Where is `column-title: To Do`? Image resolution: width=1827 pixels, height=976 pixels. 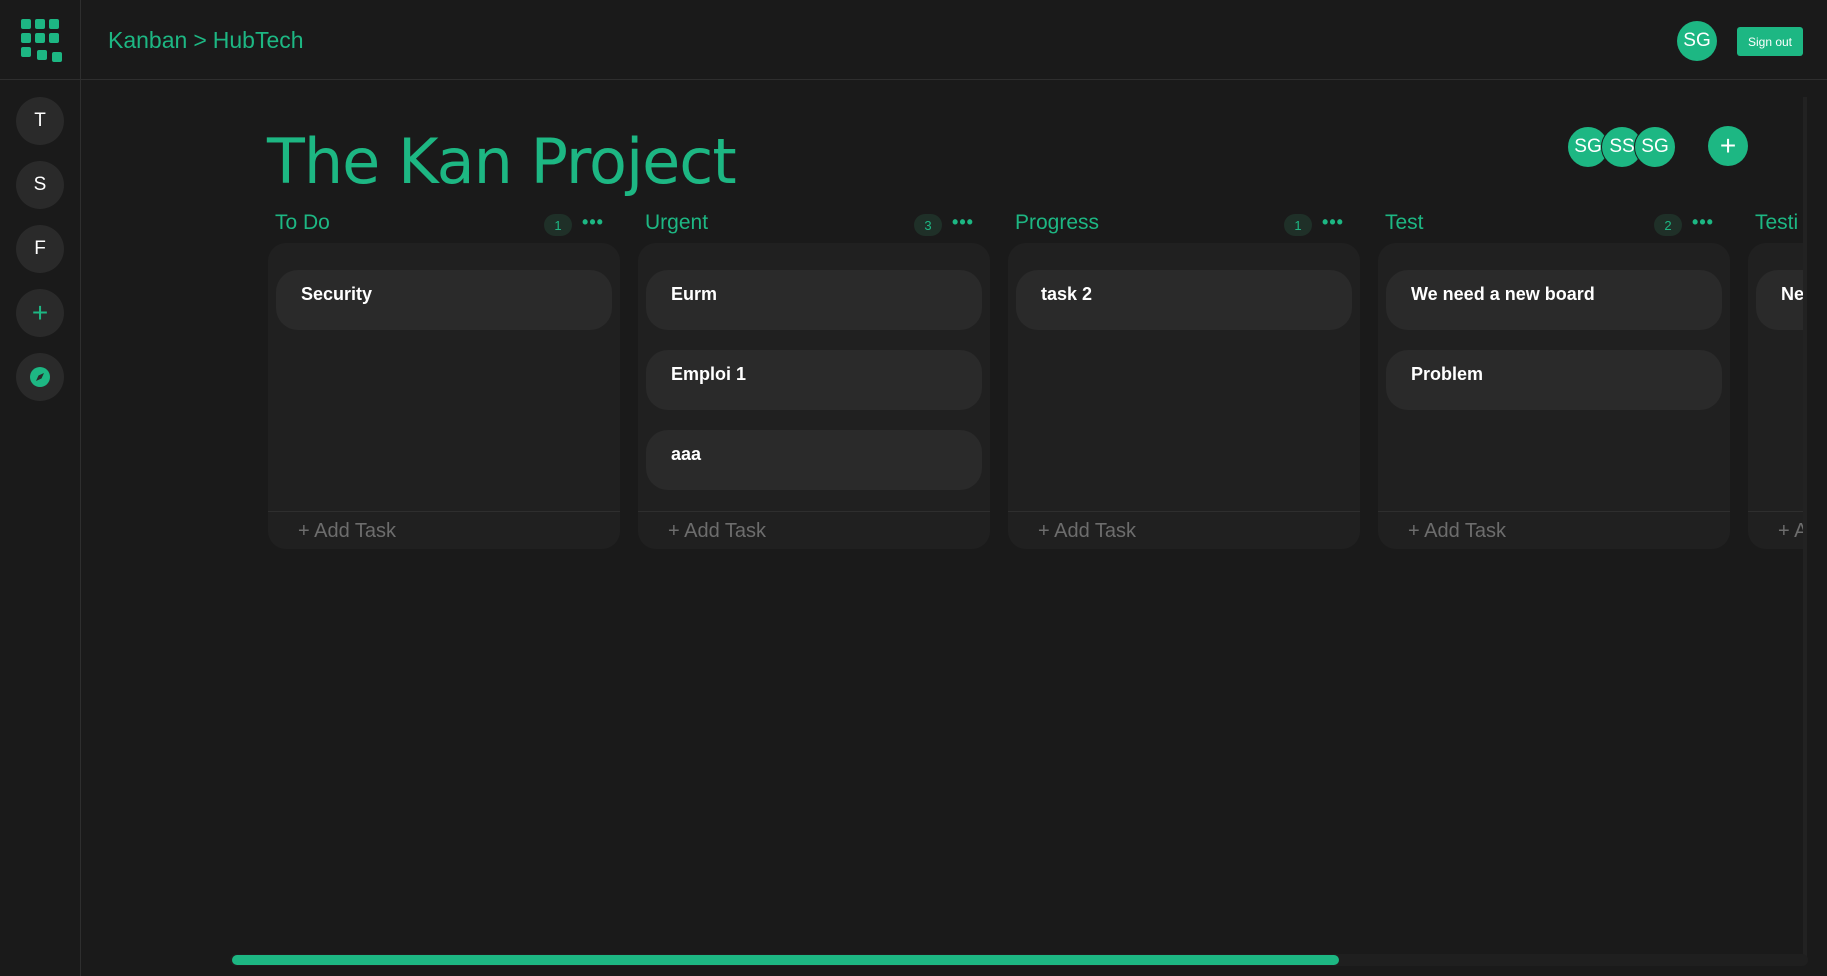
column-title: To Do is located at coordinates (302, 223).